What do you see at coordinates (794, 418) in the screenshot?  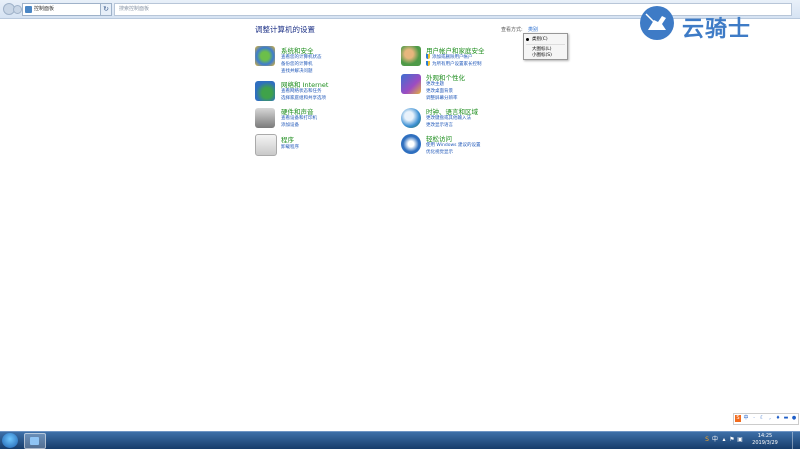 I see `user-icon: ●` at bounding box center [794, 418].